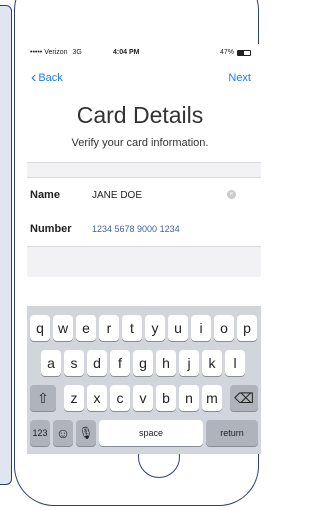 This screenshot has width=320, height=510. What do you see at coordinates (231, 194) in the screenshot?
I see `clear-field-icon: ×` at bounding box center [231, 194].